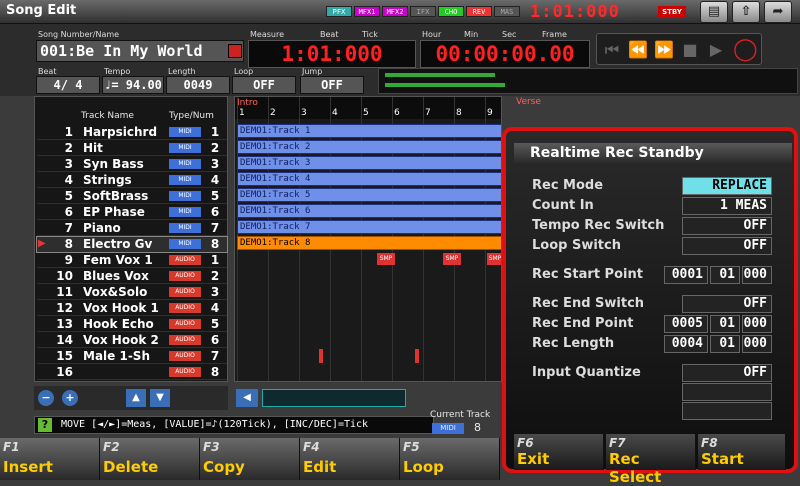 The image size is (800, 486). I want to click on count-in-field: 1 MEAS, so click(727, 206).